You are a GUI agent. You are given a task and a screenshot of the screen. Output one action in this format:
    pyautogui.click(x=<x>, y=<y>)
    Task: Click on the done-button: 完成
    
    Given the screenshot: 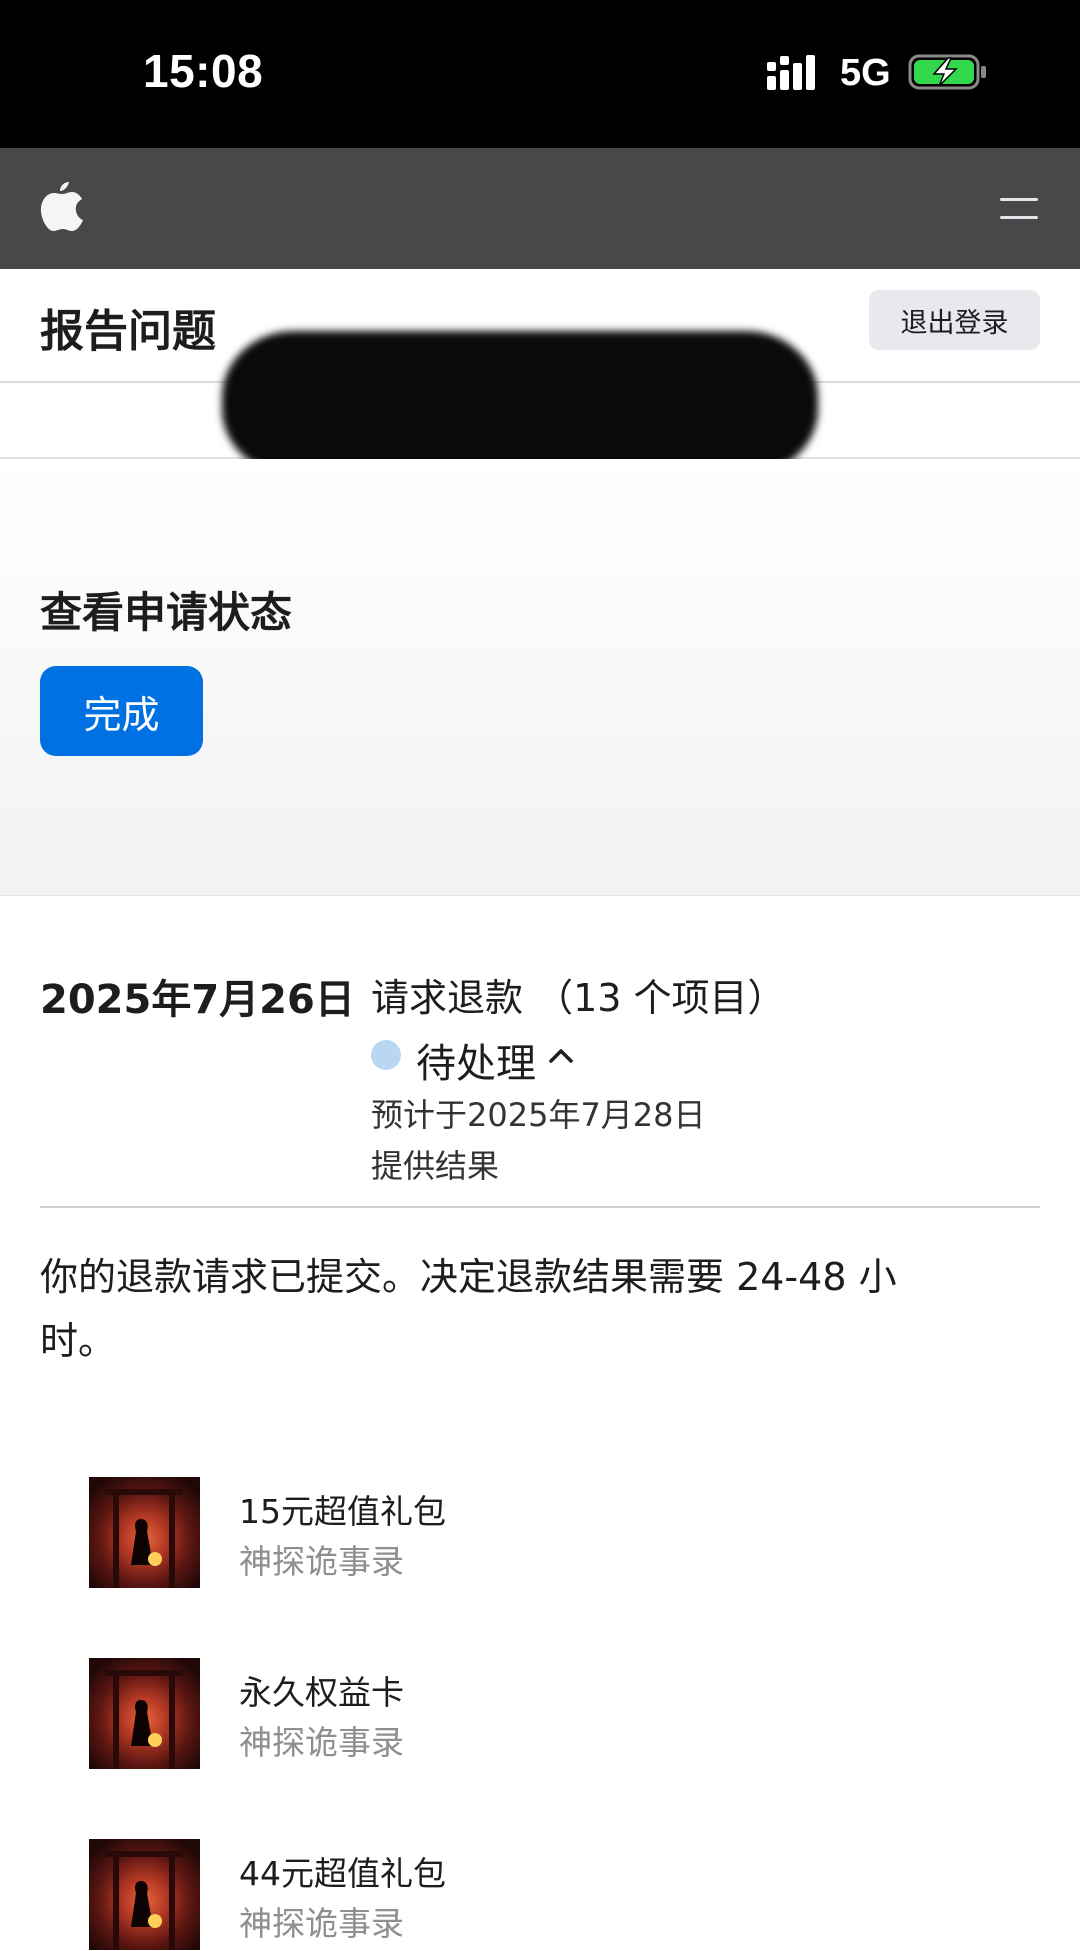 What is the action you would take?
    pyautogui.click(x=121, y=711)
    